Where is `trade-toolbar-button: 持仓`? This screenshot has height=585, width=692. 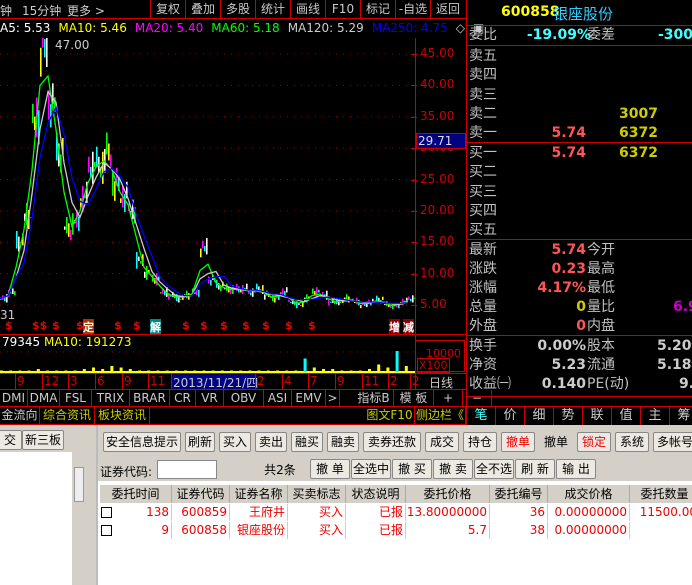 trade-toolbar-button: 持仓 is located at coordinates (480, 442).